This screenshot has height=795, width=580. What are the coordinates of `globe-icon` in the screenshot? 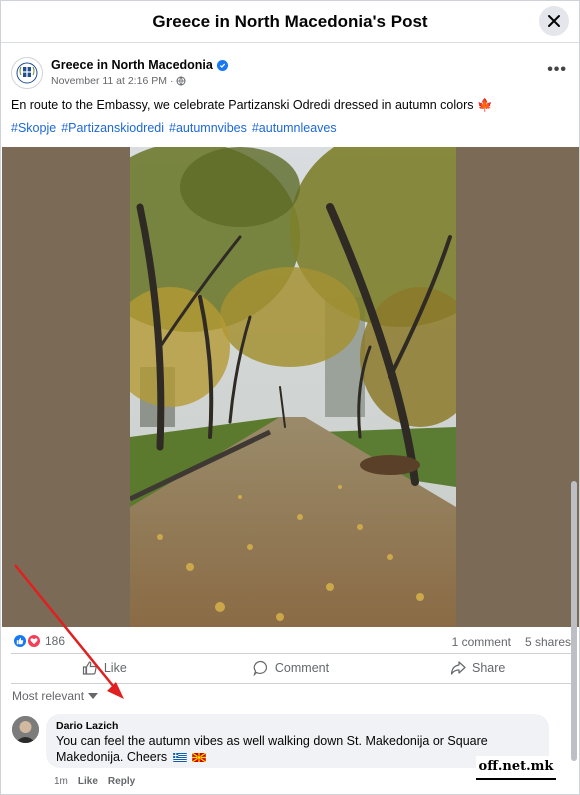 It's located at (181, 81).